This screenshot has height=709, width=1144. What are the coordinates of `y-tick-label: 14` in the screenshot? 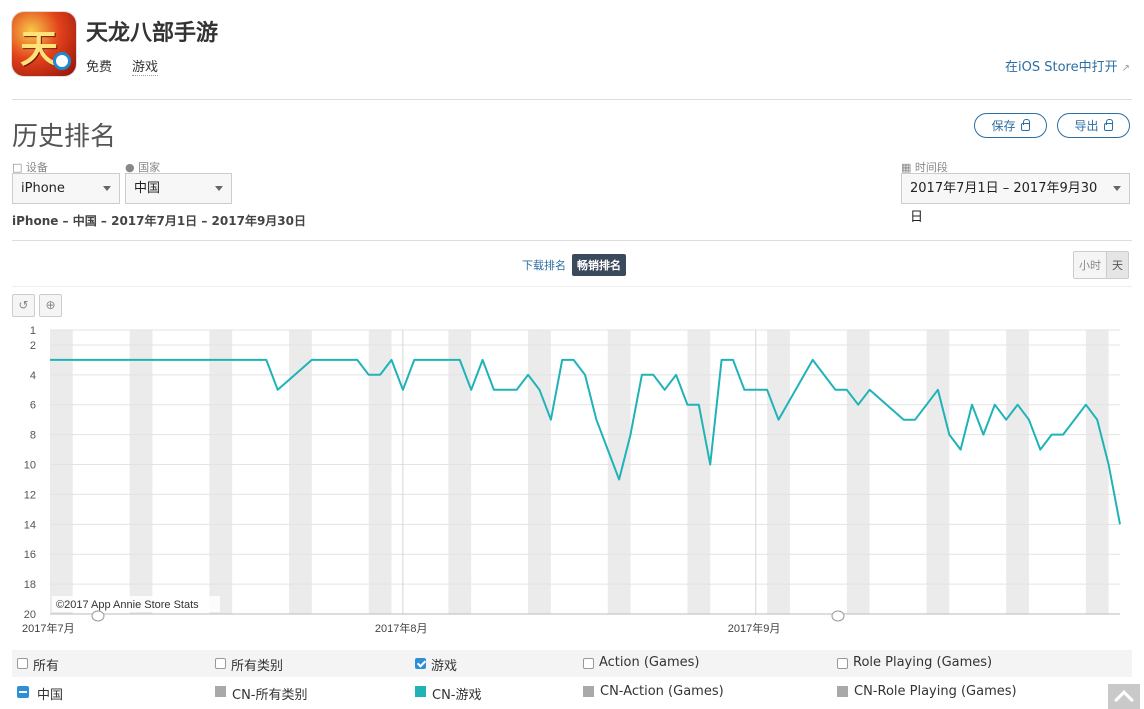 It's located at (30, 525).